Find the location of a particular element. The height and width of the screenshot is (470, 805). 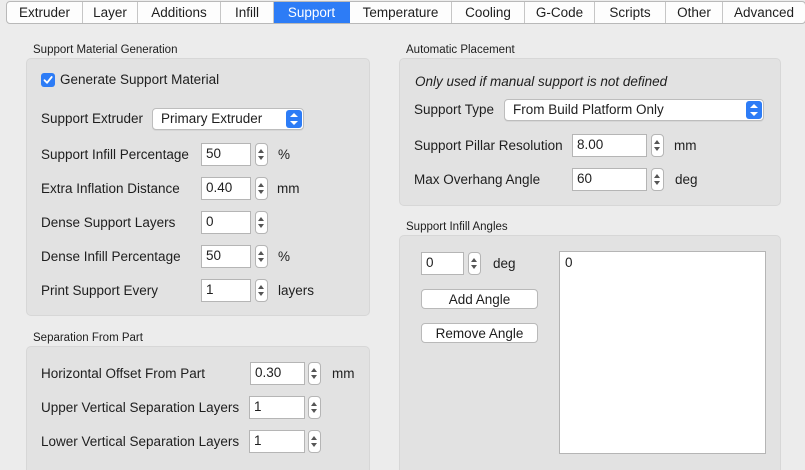

lower-vertical-separation-field: 1 is located at coordinates (277, 441).